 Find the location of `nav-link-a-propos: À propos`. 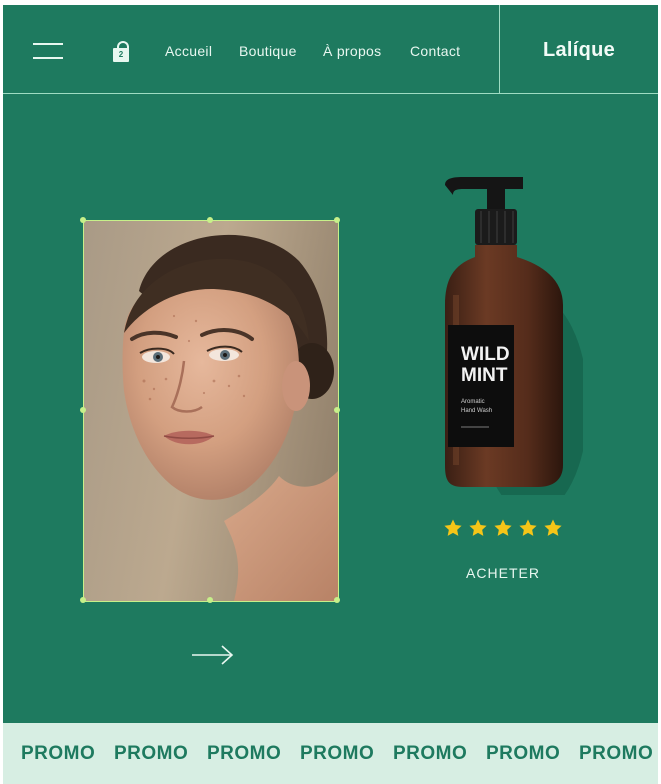

nav-link-a-propos: À propos is located at coordinates (352, 53).